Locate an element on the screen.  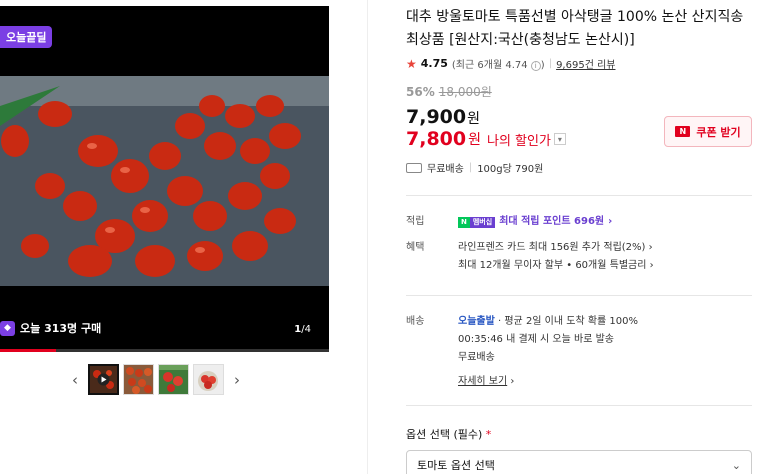
purchase-count-text: 오늘 313명 구매 is located at coordinates (61, 328).